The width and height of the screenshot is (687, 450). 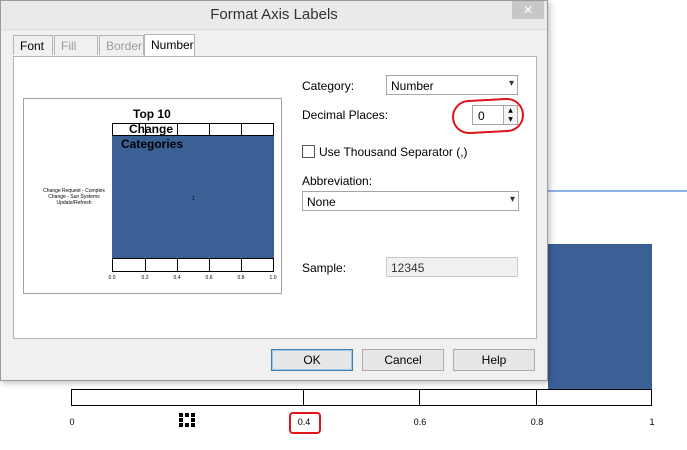 I want to click on axis-tick-label: 0.6, so click(x=420, y=422).